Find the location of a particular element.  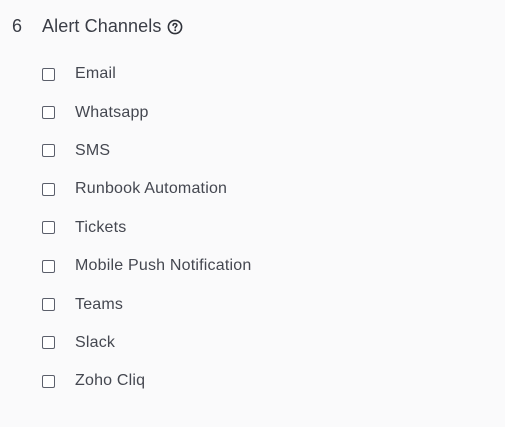

slack-checkbox is located at coordinates (48, 343).